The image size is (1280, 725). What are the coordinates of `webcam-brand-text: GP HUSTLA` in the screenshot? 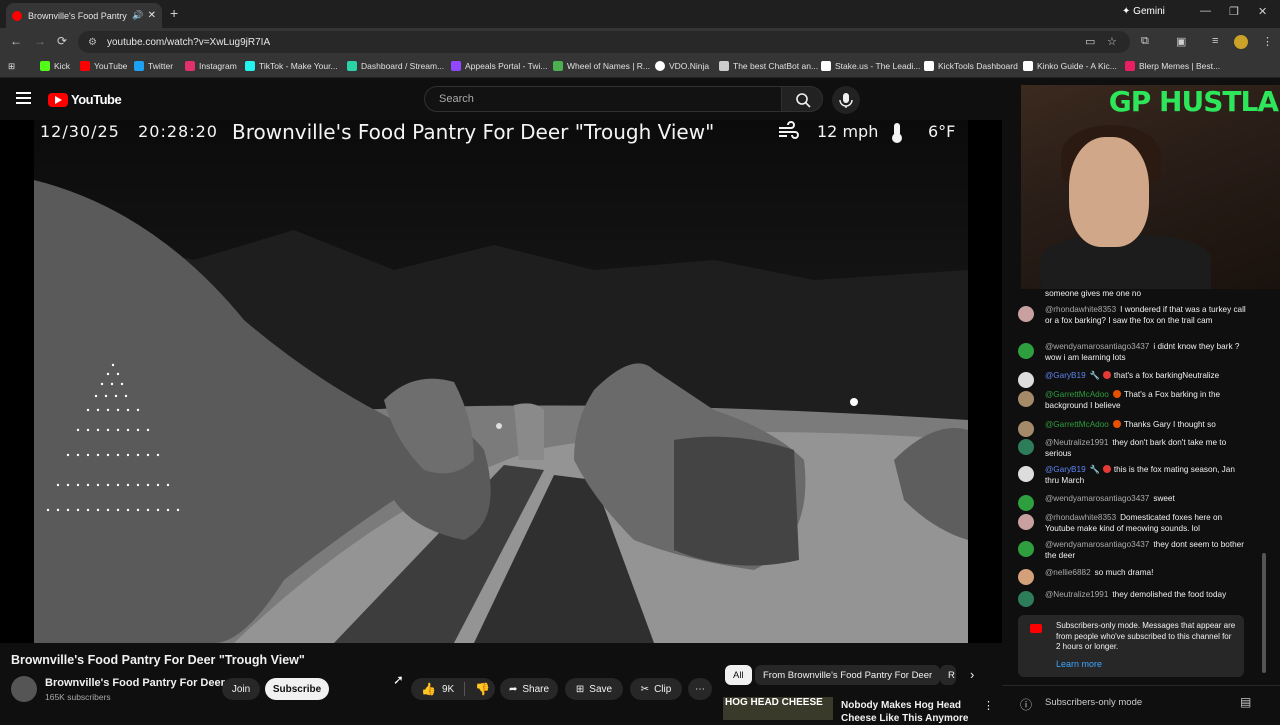 It's located at (1193, 101).